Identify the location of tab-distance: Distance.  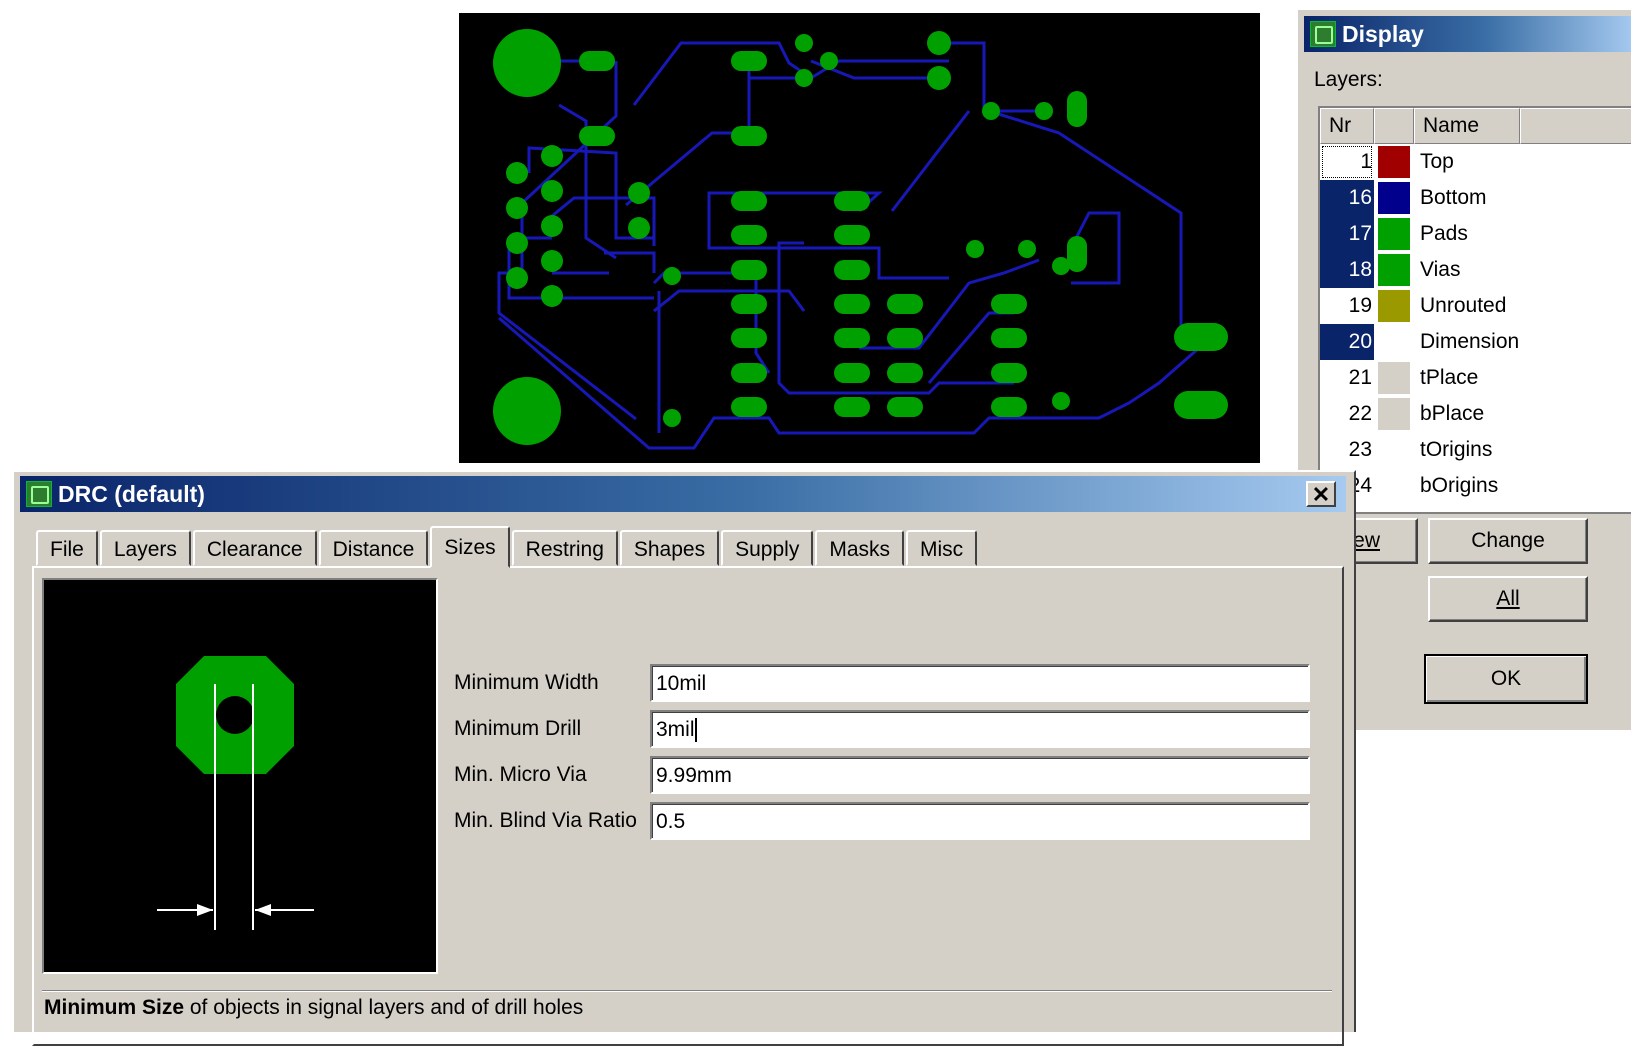
(373, 548).